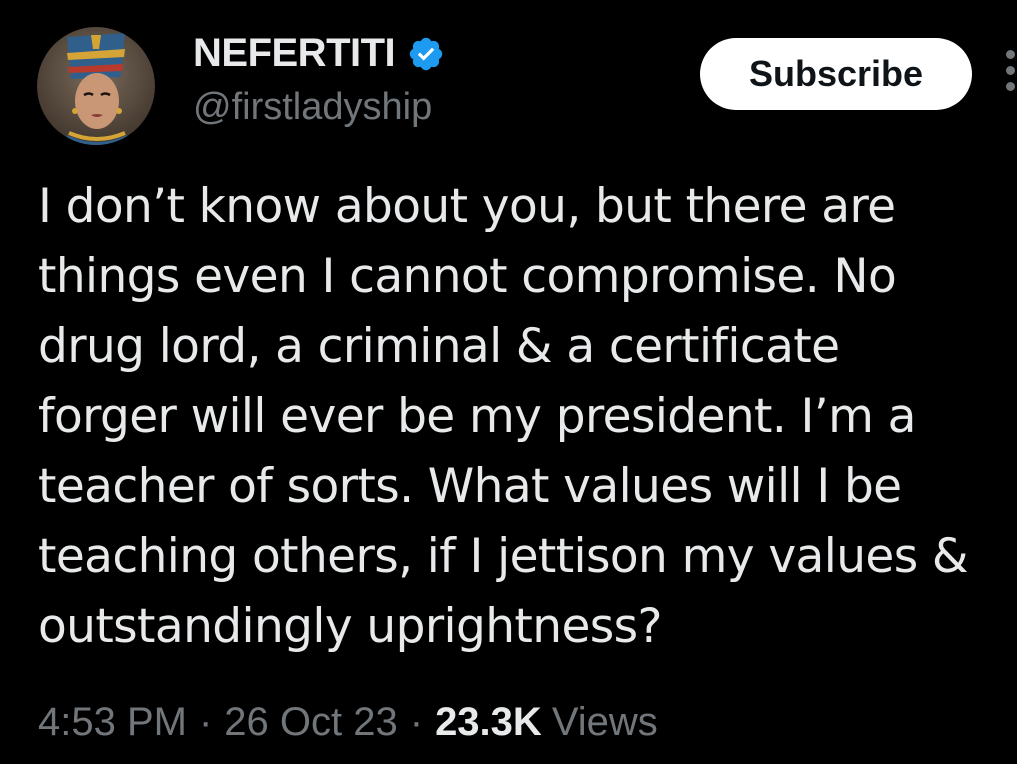 The image size is (1017, 764). I want to click on author-display-name: NEFERTITI, so click(294, 53).